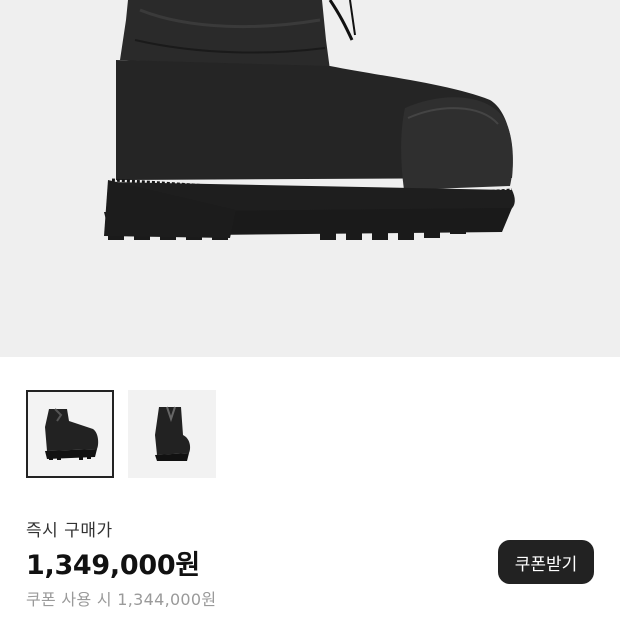 Image resolution: width=620 pixels, height=620 pixels. I want to click on get-coupon-button: 쿠폰받기, so click(546, 562).